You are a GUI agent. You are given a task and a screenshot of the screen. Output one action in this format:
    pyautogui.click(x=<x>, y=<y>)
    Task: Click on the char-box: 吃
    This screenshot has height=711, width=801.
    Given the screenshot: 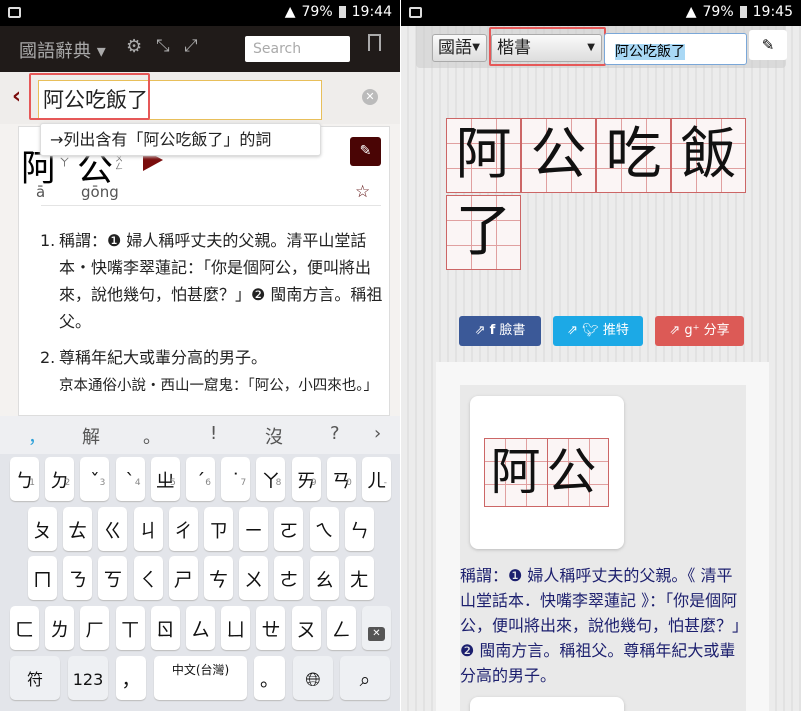 What is the action you would take?
    pyautogui.click(x=633, y=155)
    